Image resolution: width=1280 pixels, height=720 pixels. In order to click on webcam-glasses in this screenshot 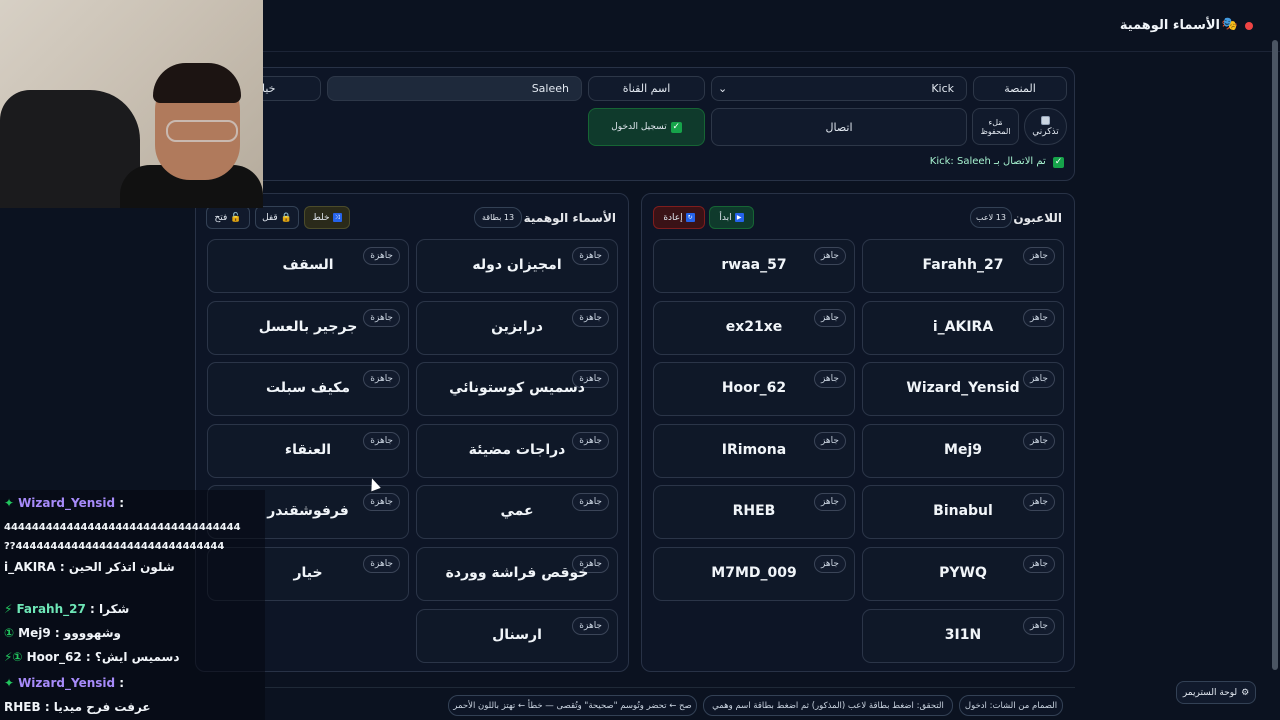, I will do `click(202, 131)`.